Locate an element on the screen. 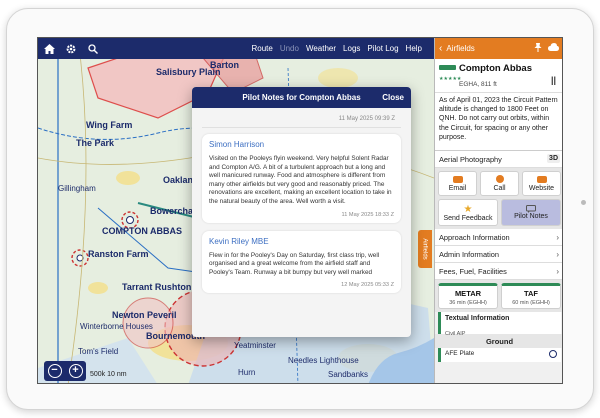  dialog-title: Pilot Notes for Compton Abbas is located at coordinates (301, 97).